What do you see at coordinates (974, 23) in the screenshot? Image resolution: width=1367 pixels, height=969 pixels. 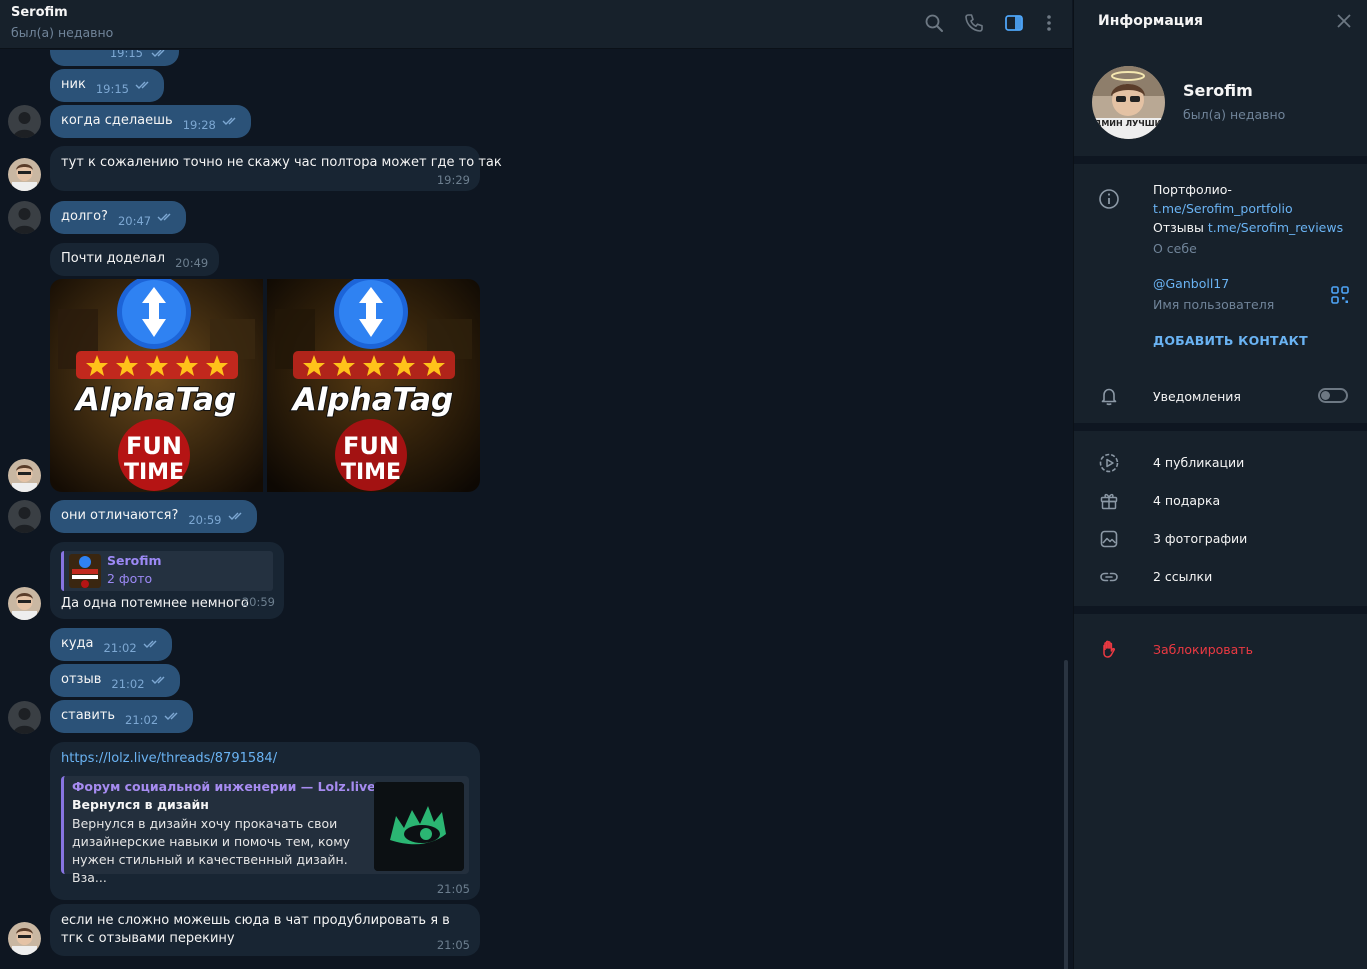 I see `phone-icon` at bounding box center [974, 23].